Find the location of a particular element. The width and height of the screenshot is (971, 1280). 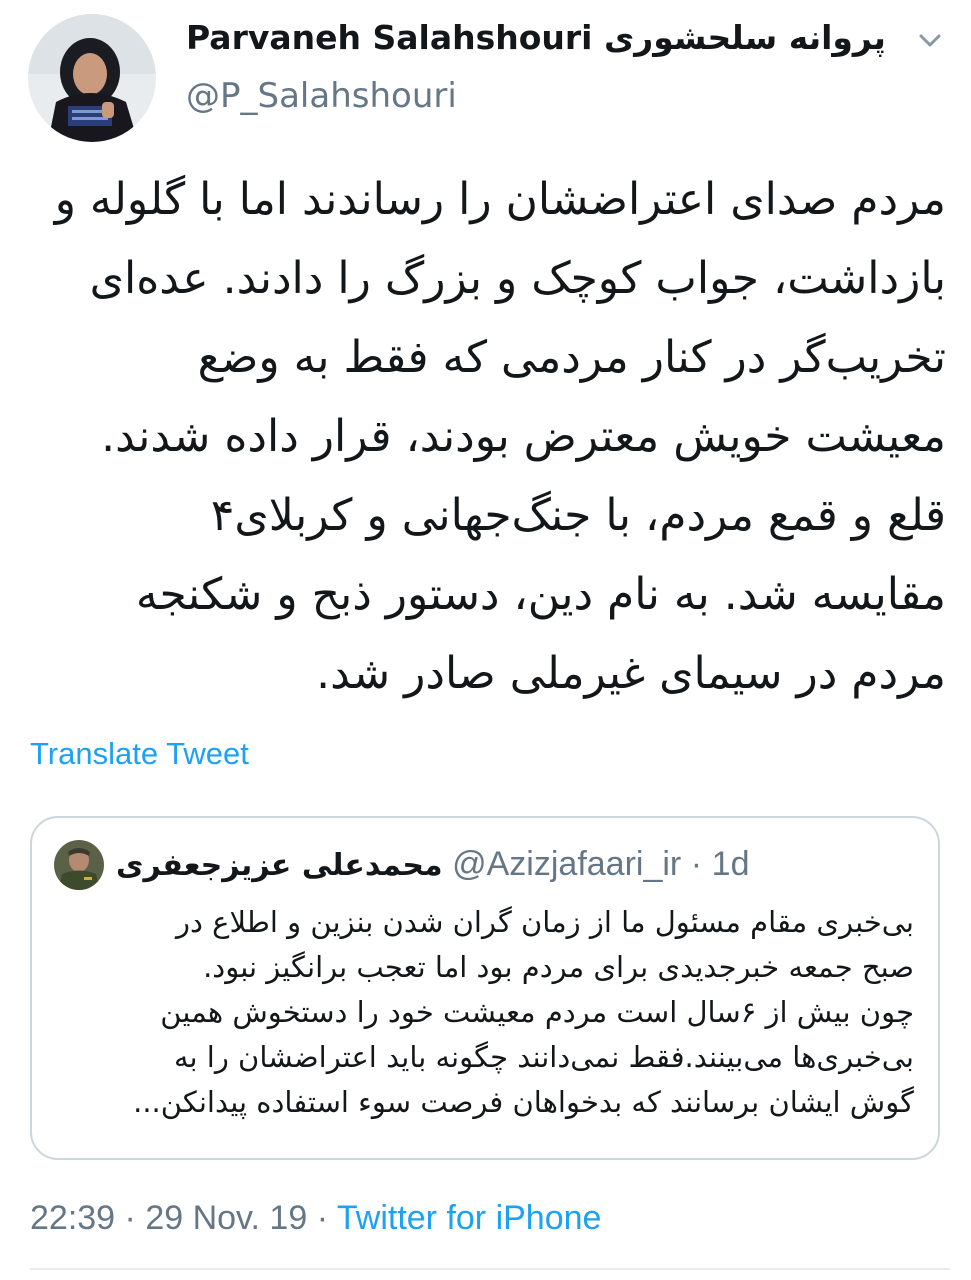

quoted-author-avatar is located at coordinates (79, 865).